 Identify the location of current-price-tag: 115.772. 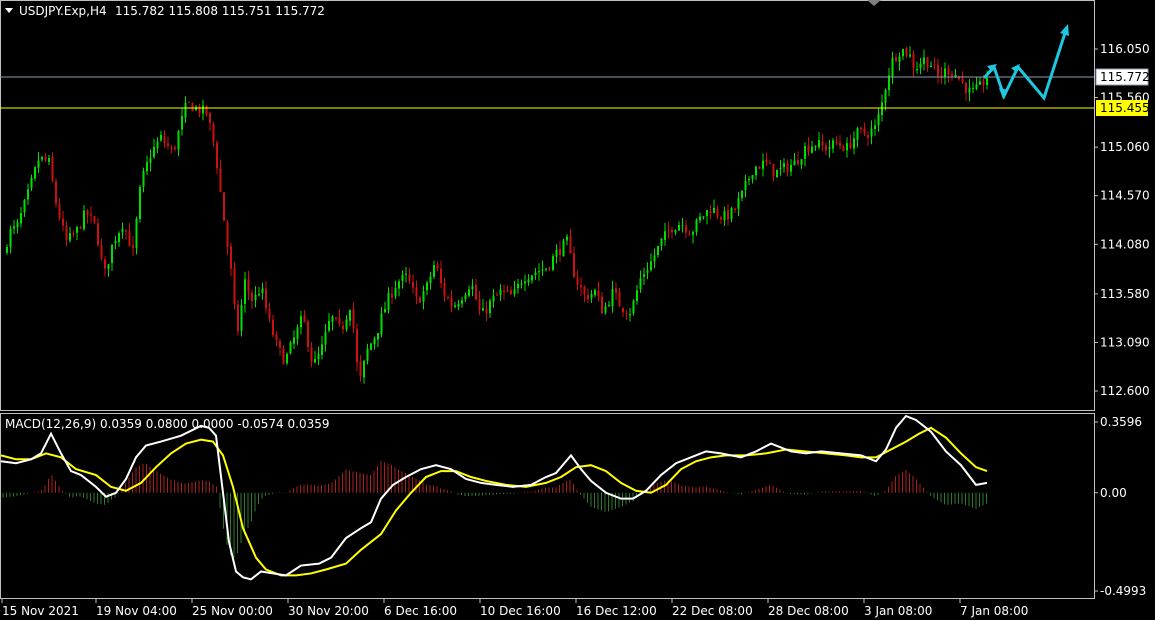
(1122, 77).